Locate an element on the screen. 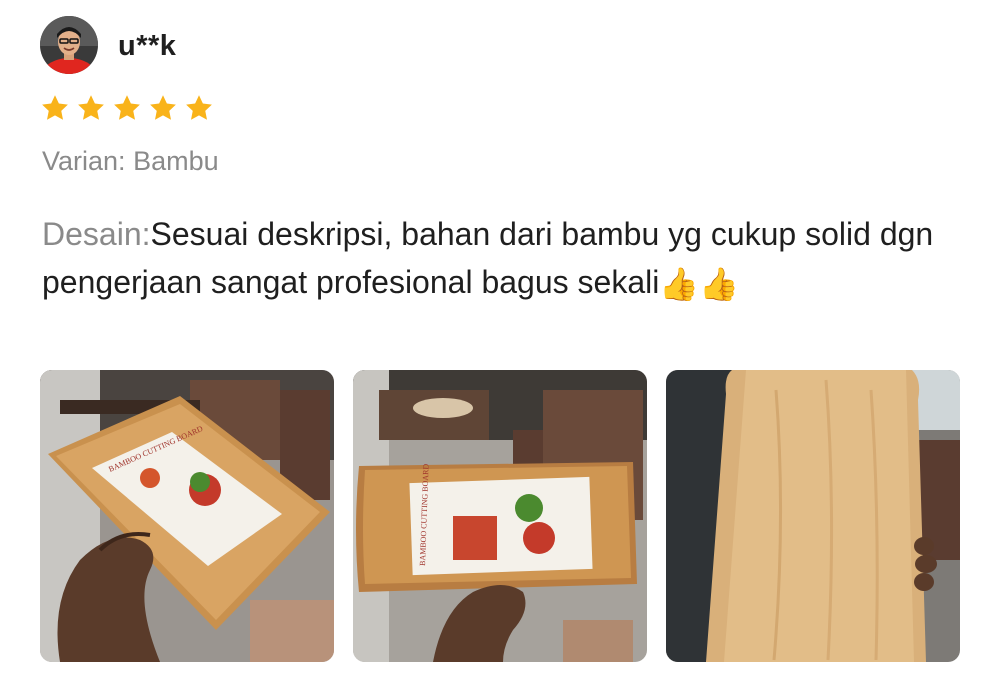 The height and width of the screenshot is (681, 1000). review-photo-2: BAMBOO CUTTING BOARD is located at coordinates (500, 516).